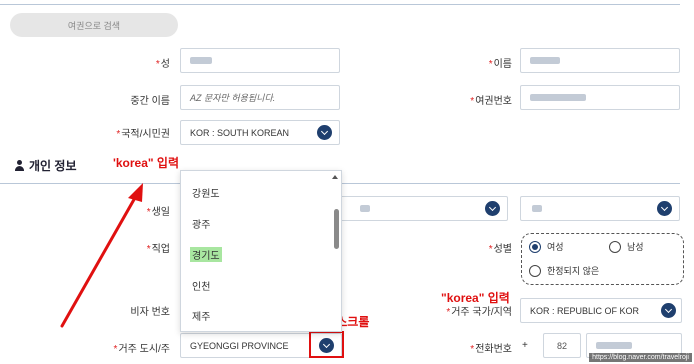 This screenshot has height=364, width=694. I want to click on annotation-arrow, so click(101, 255).